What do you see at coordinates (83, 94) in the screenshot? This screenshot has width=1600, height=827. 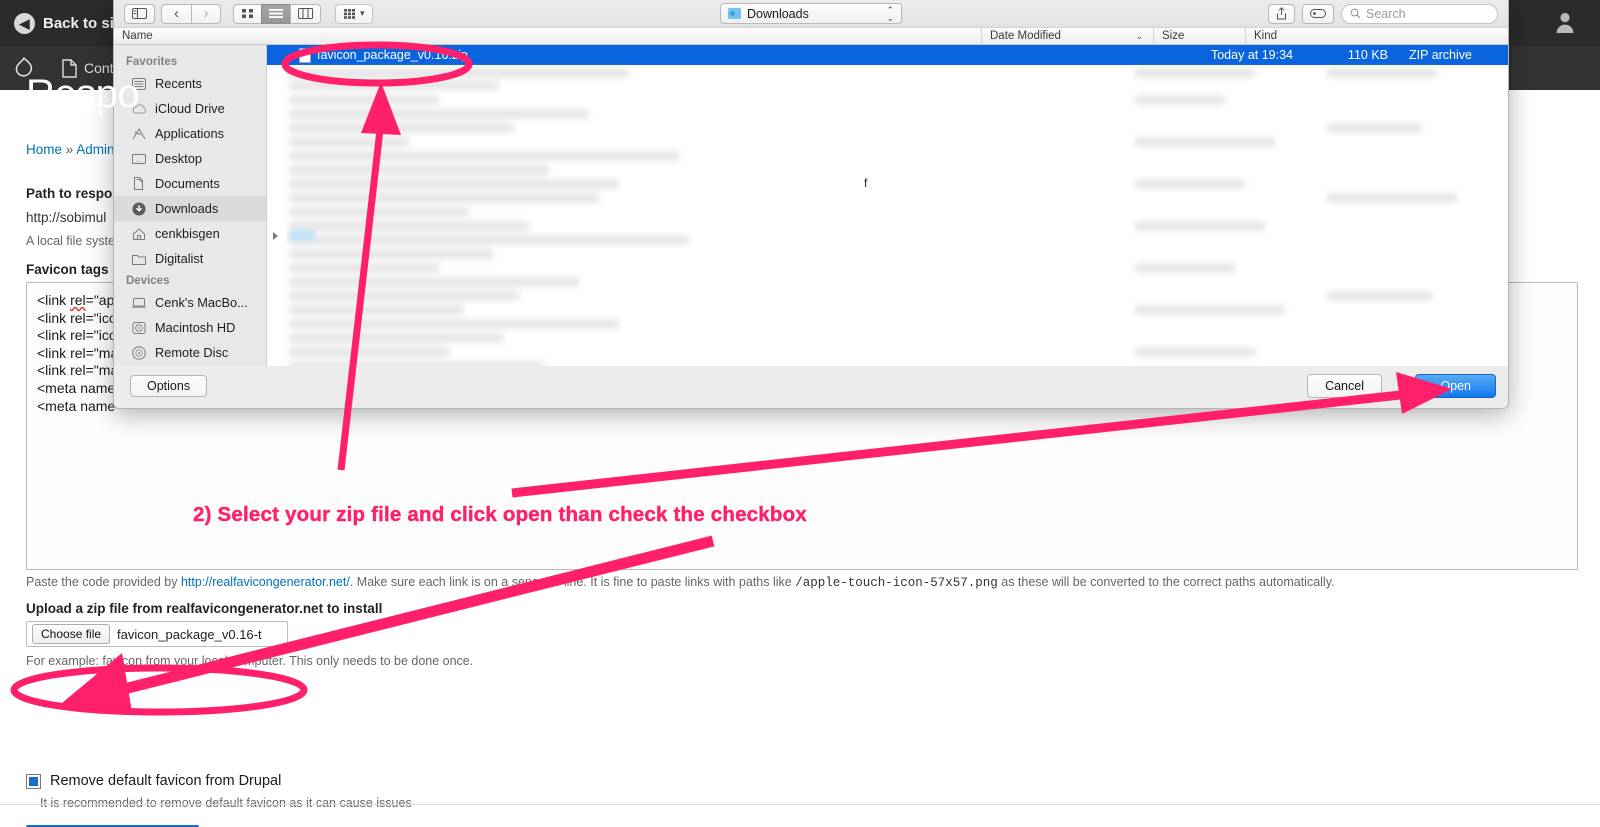 I see `page-title: Respo` at bounding box center [83, 94].